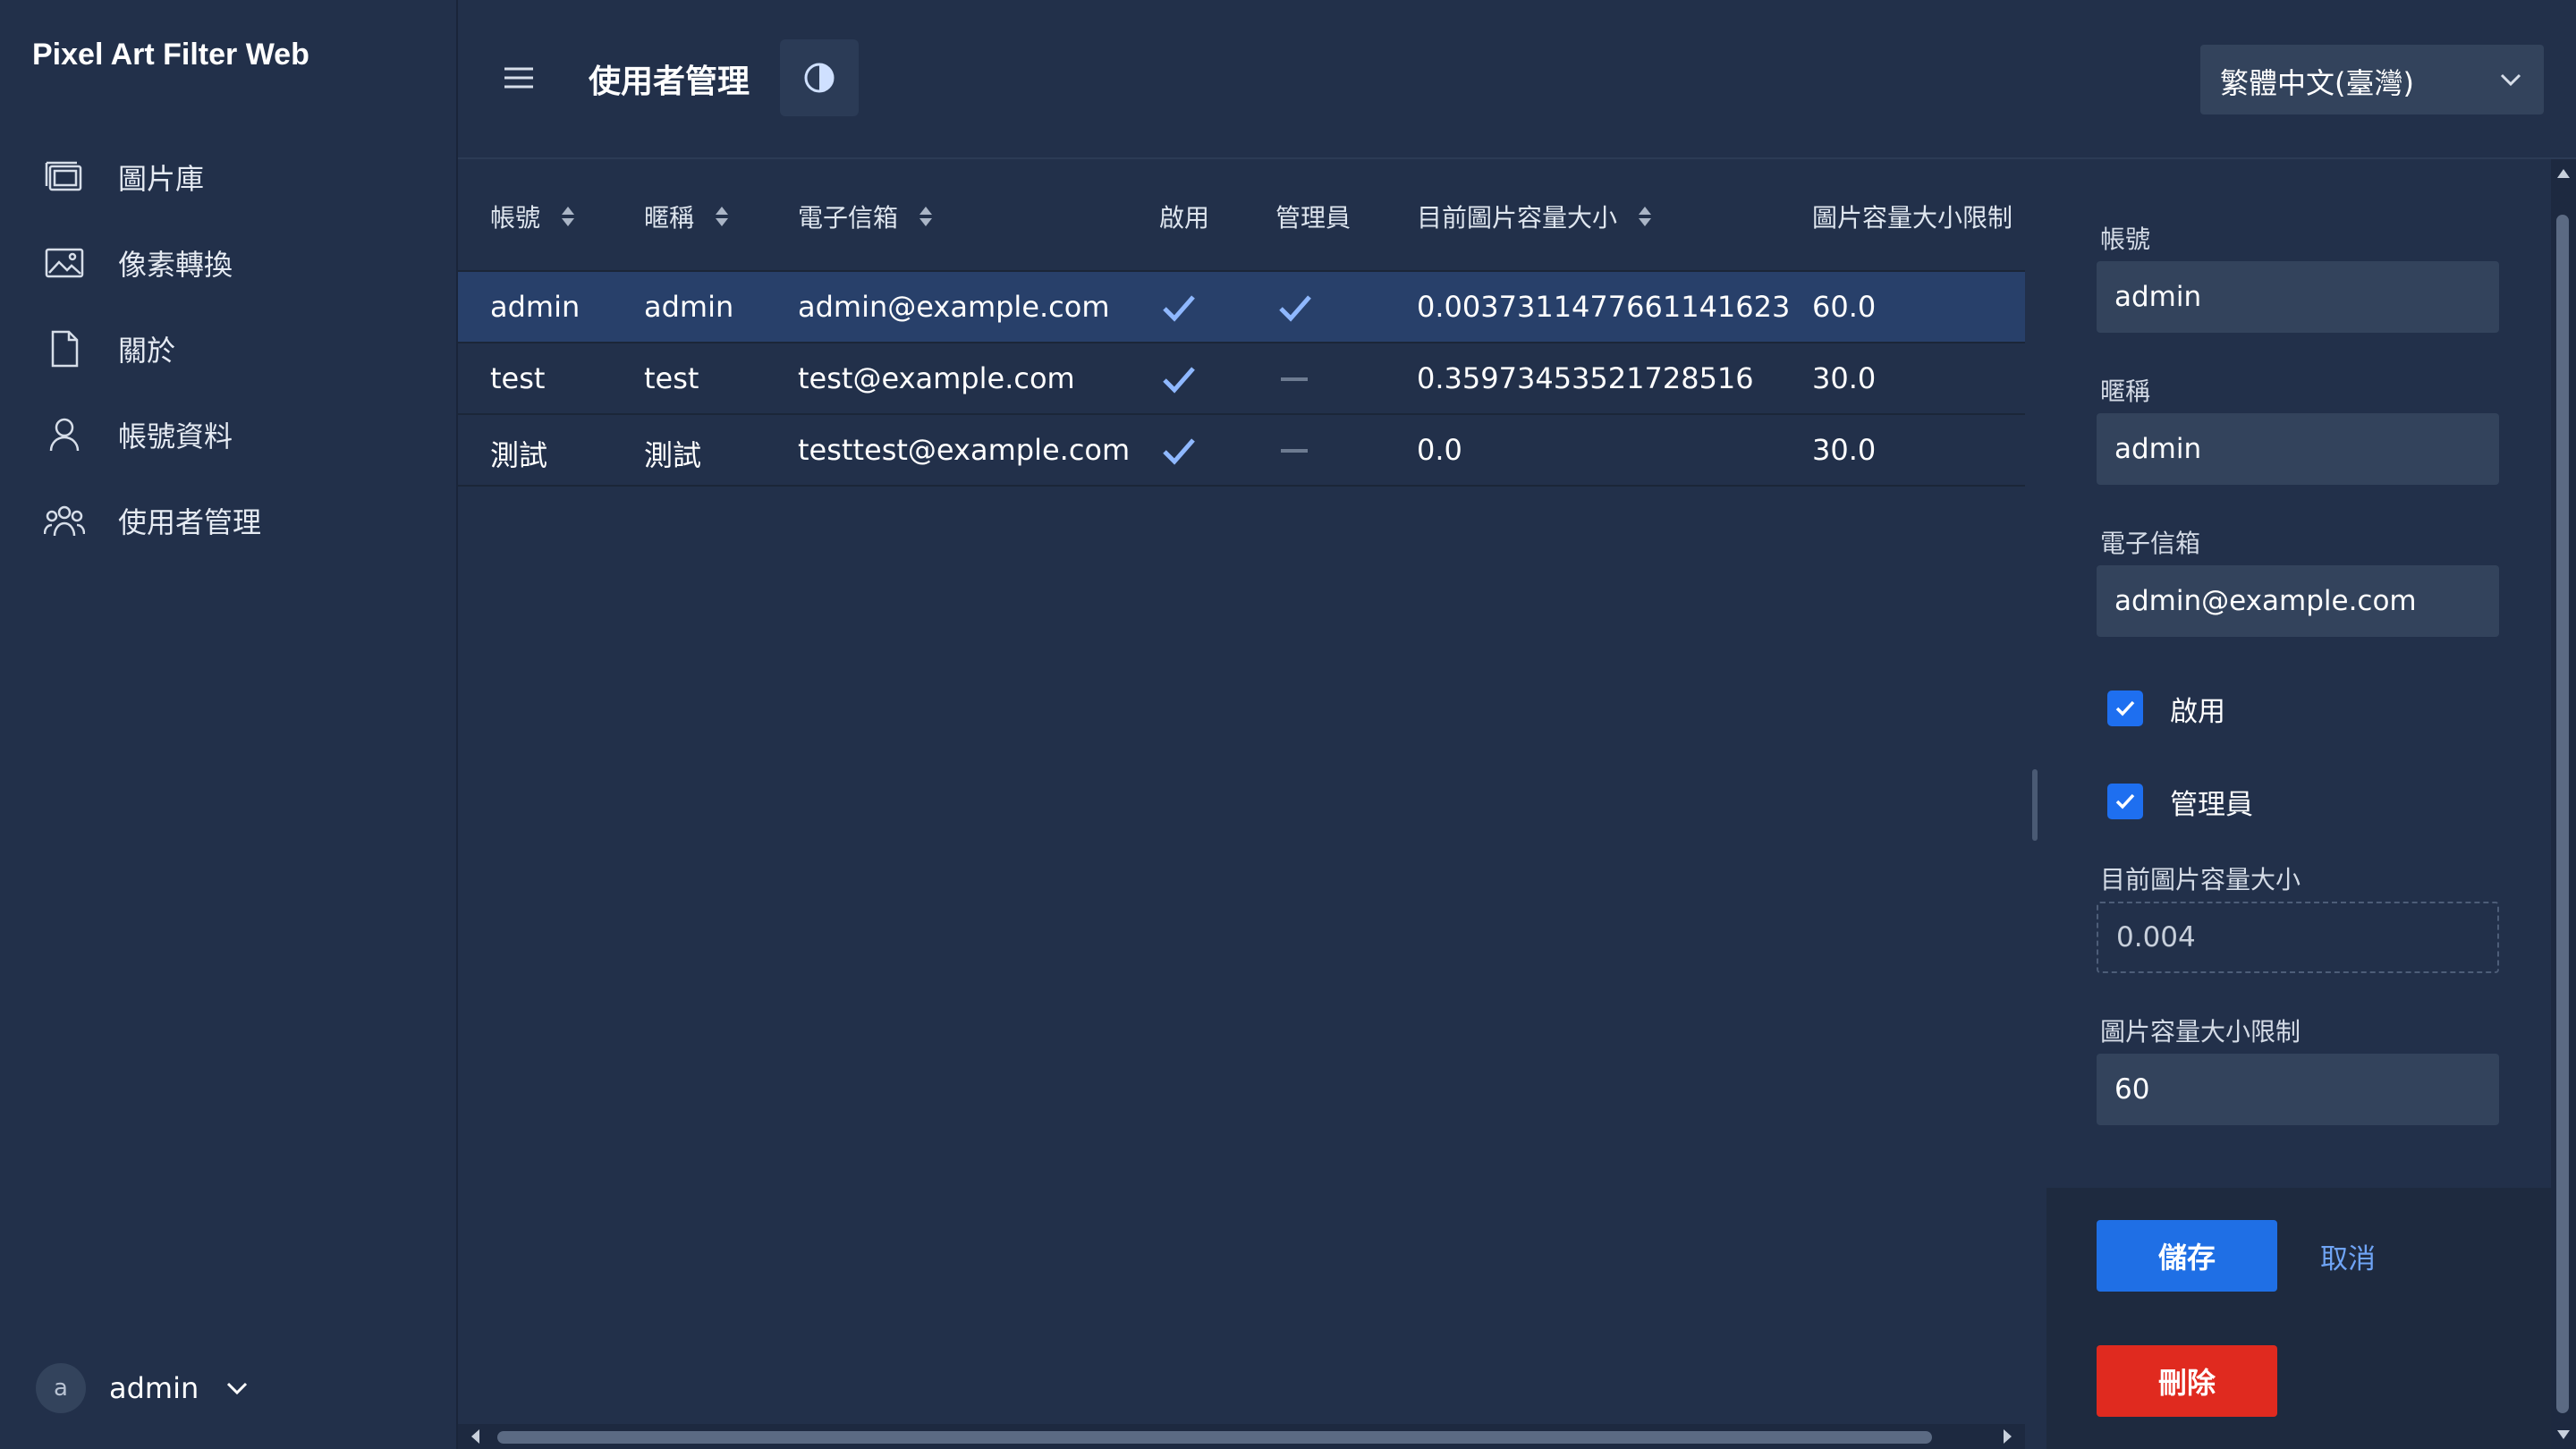  What do you see at coordinates (535, 307) in the screenshot?
I see `cell-account: admin` at bounding box center [535, 307].